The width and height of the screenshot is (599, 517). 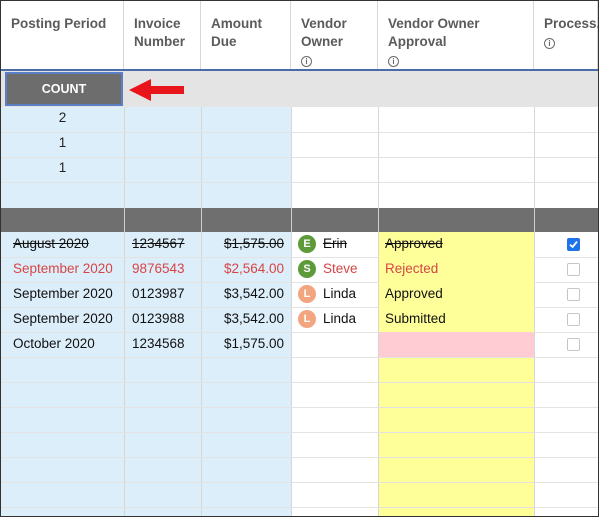 What do you see at coordinates (566, 35) in the screenshot?
I see `column-header-processed: Process... i` at bounding box center [566, 35].